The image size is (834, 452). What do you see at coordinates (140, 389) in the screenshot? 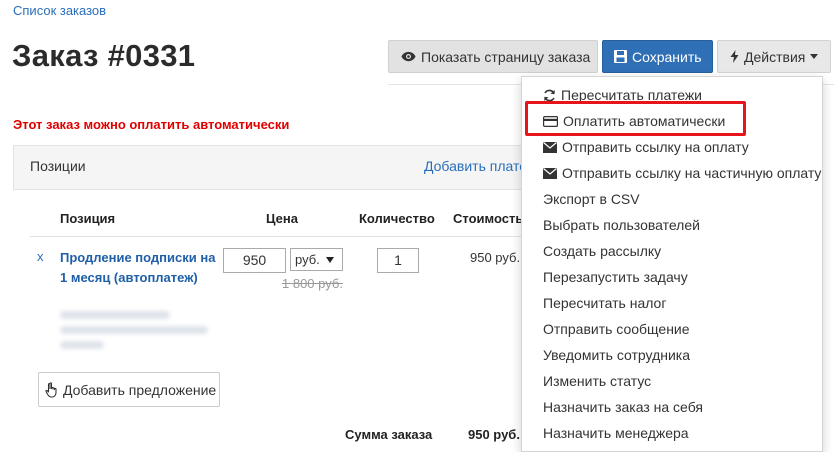
I see `add-offer-label: Добавить предложение` at bounding box center [140, 389].